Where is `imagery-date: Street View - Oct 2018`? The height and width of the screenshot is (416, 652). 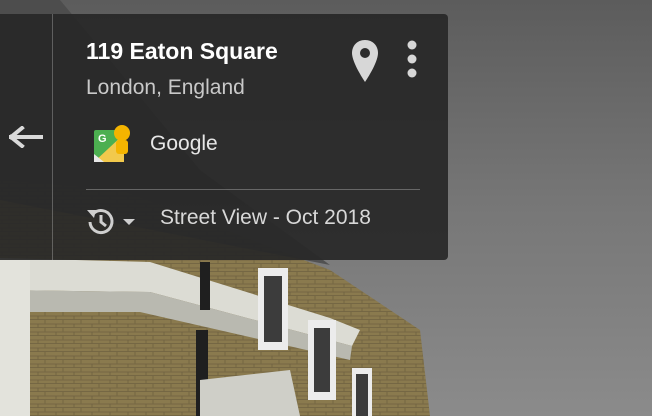
imagery-date: Street View - Oct 2018 is located at coordinates (265, 217).